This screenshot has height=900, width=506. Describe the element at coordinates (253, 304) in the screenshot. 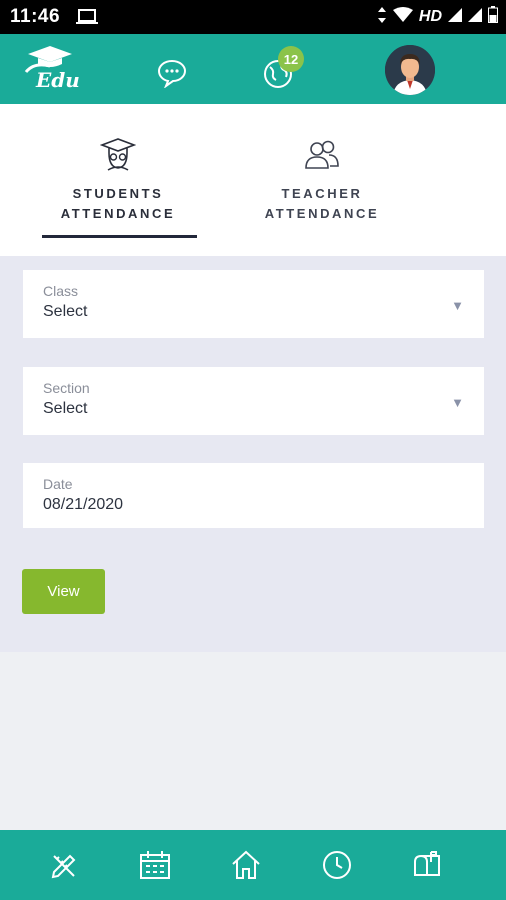

I see `class-select: Class Select ▼` at that location.